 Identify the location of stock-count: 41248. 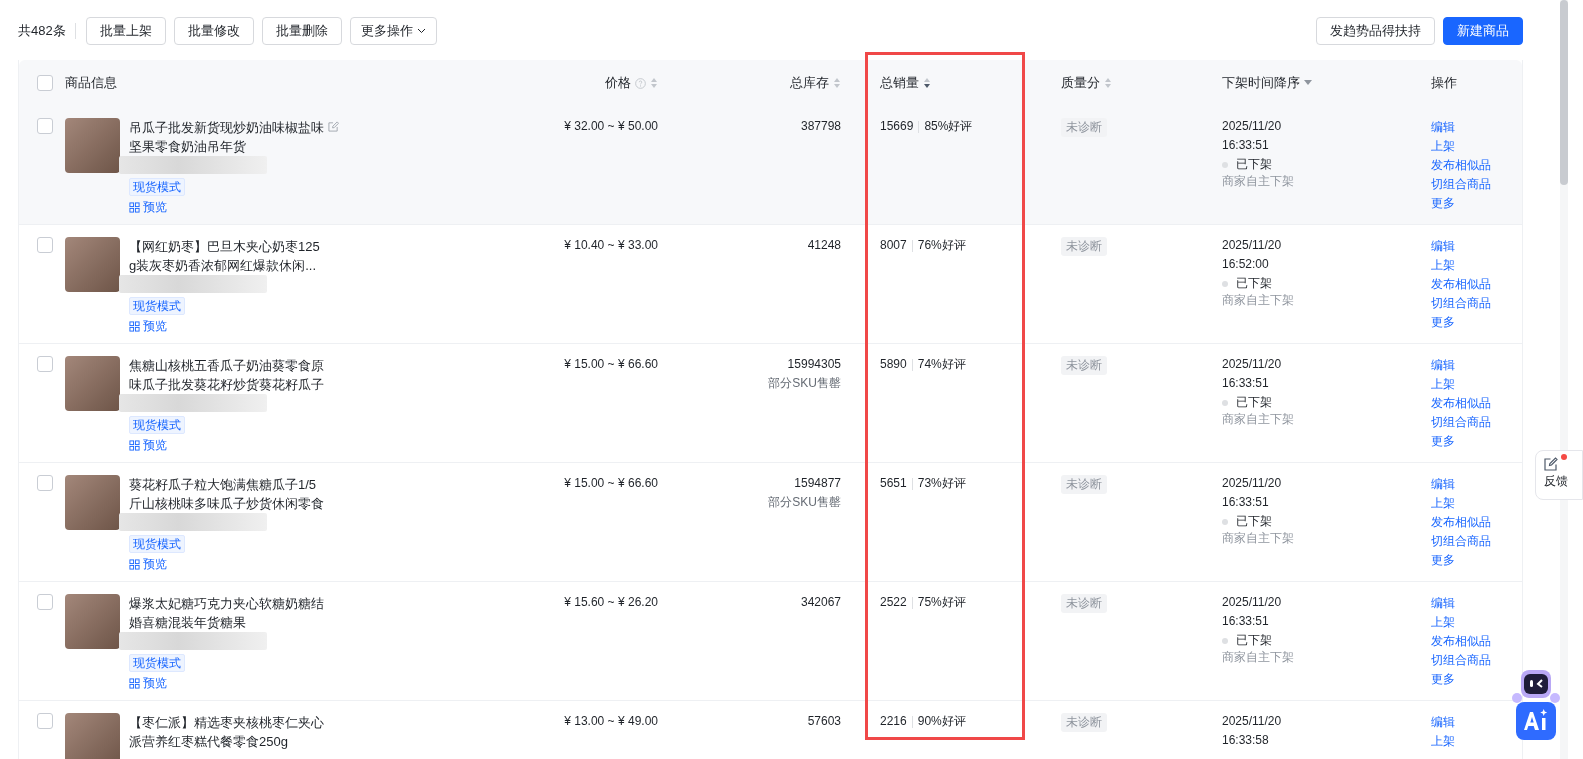
(824, 245).